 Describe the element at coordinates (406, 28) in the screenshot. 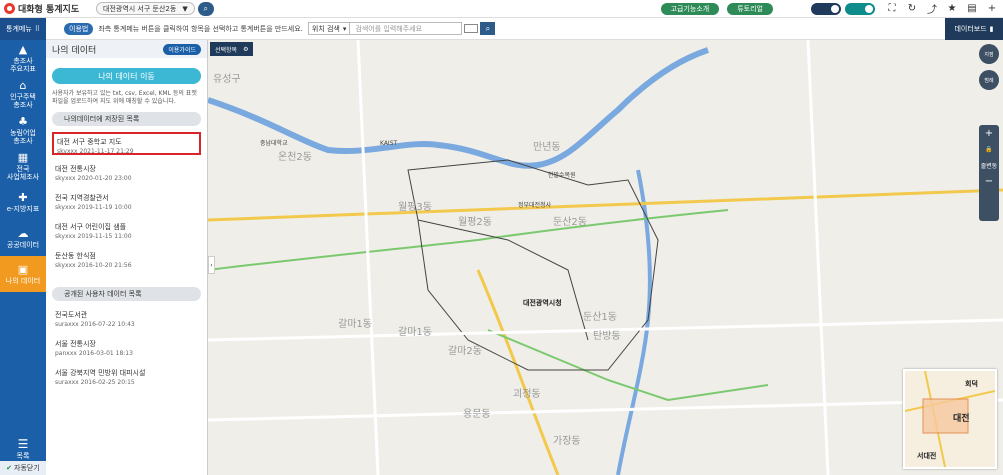

I see `search-input: 검색어를 입력해주세요` at that location.